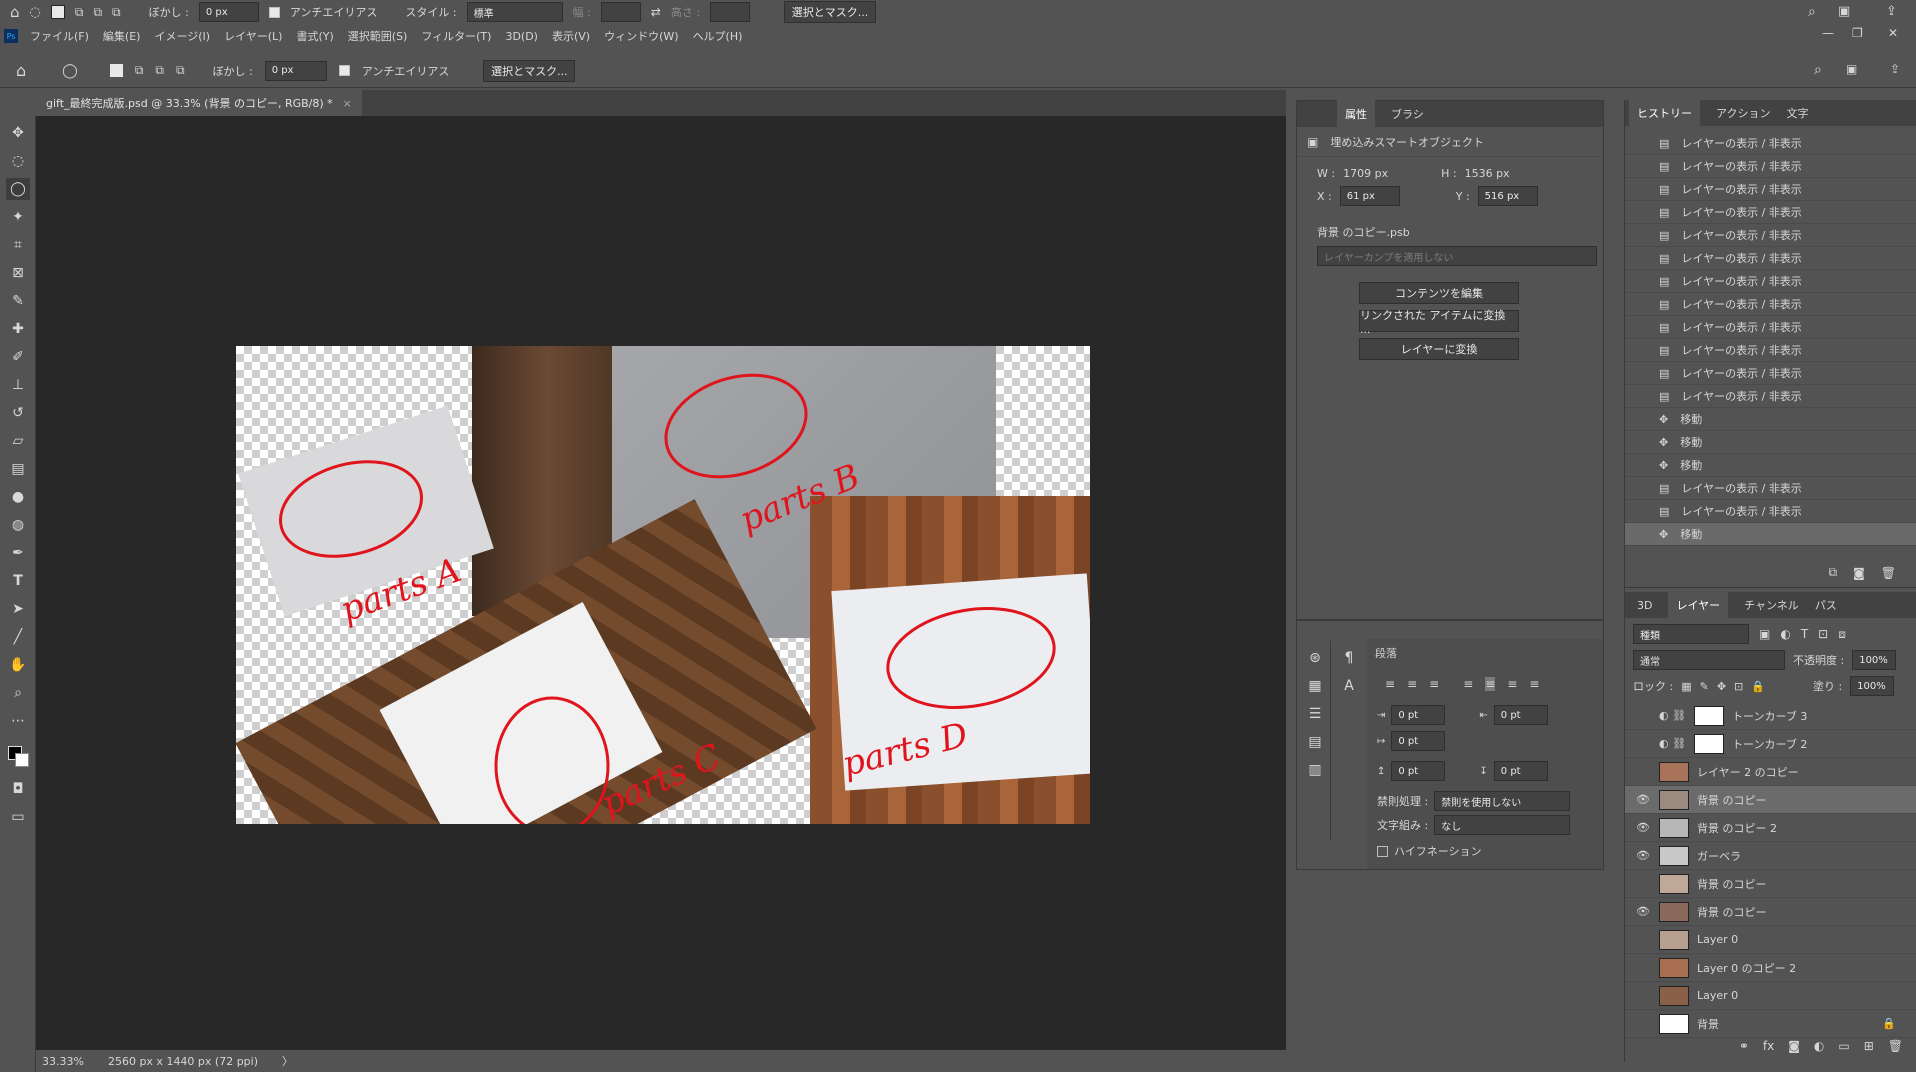 The height and width of the screenshot is (1072, 1916). Describe the element at coordinates (253, 36) in the screenshot. I see `menu-layer: レイヤー(L)` at that location.